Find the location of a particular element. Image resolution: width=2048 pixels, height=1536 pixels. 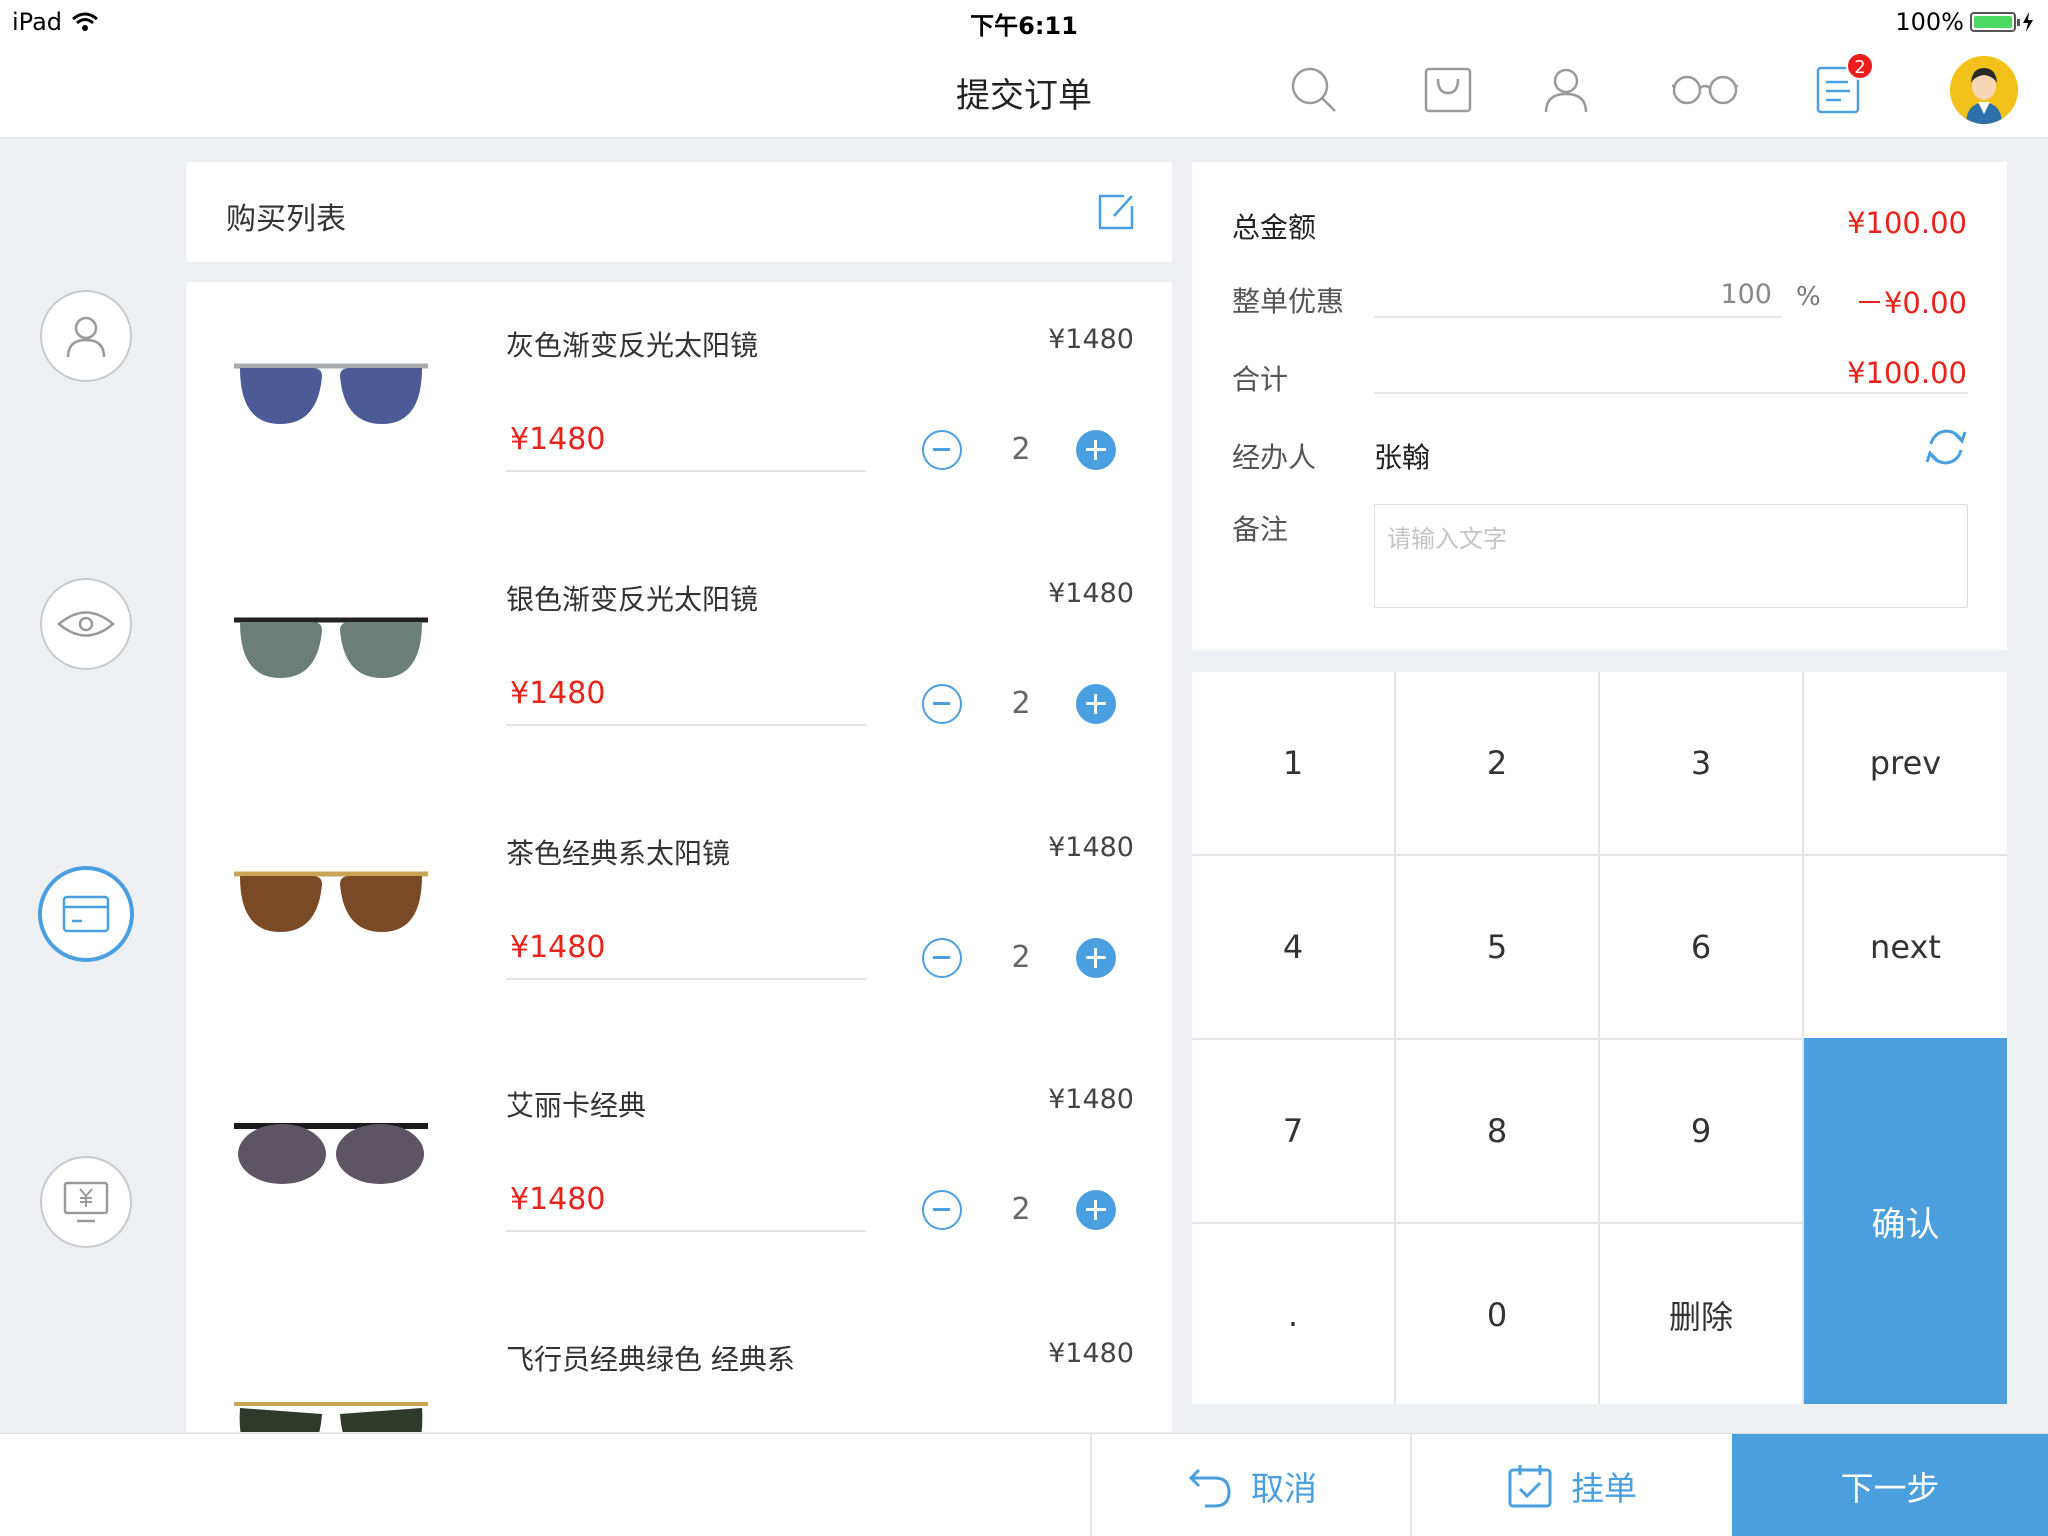

order-badge: 2 is located at coordinates (1860, 66).